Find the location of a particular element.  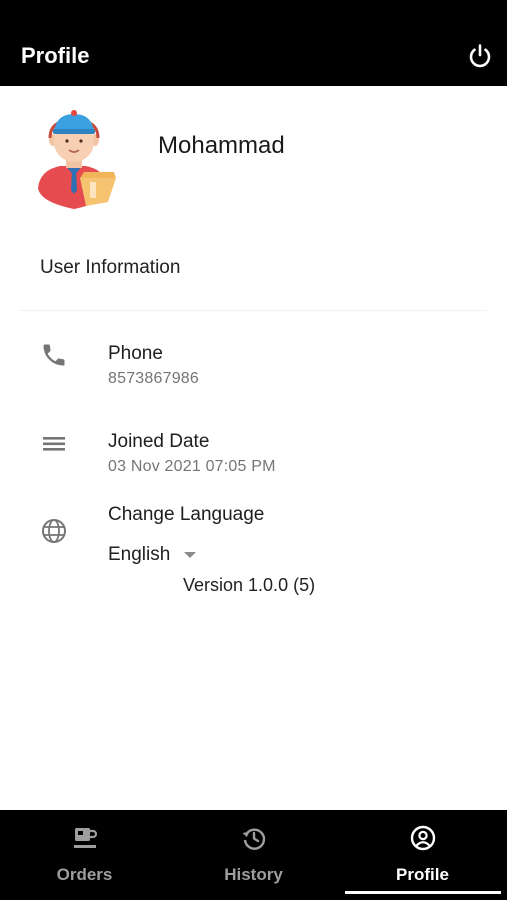

menu-lines-icon is located at coordinates (54, 444).